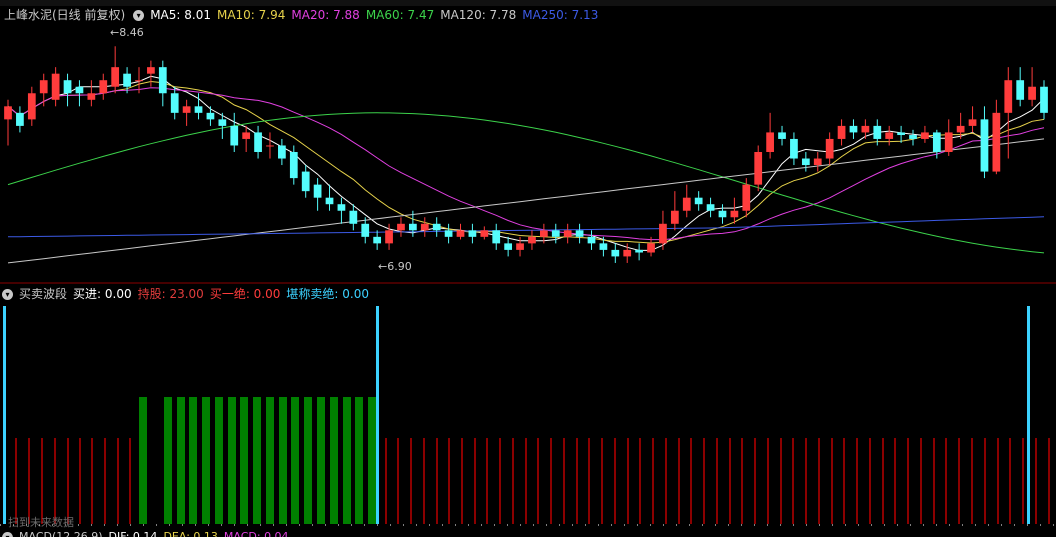 The width and height of the screenshot is (1056, 537). Describe the element at coordinates (251, 15) in the screenshot. I see `legend1-item-1: MA10: 7.94` at that location.